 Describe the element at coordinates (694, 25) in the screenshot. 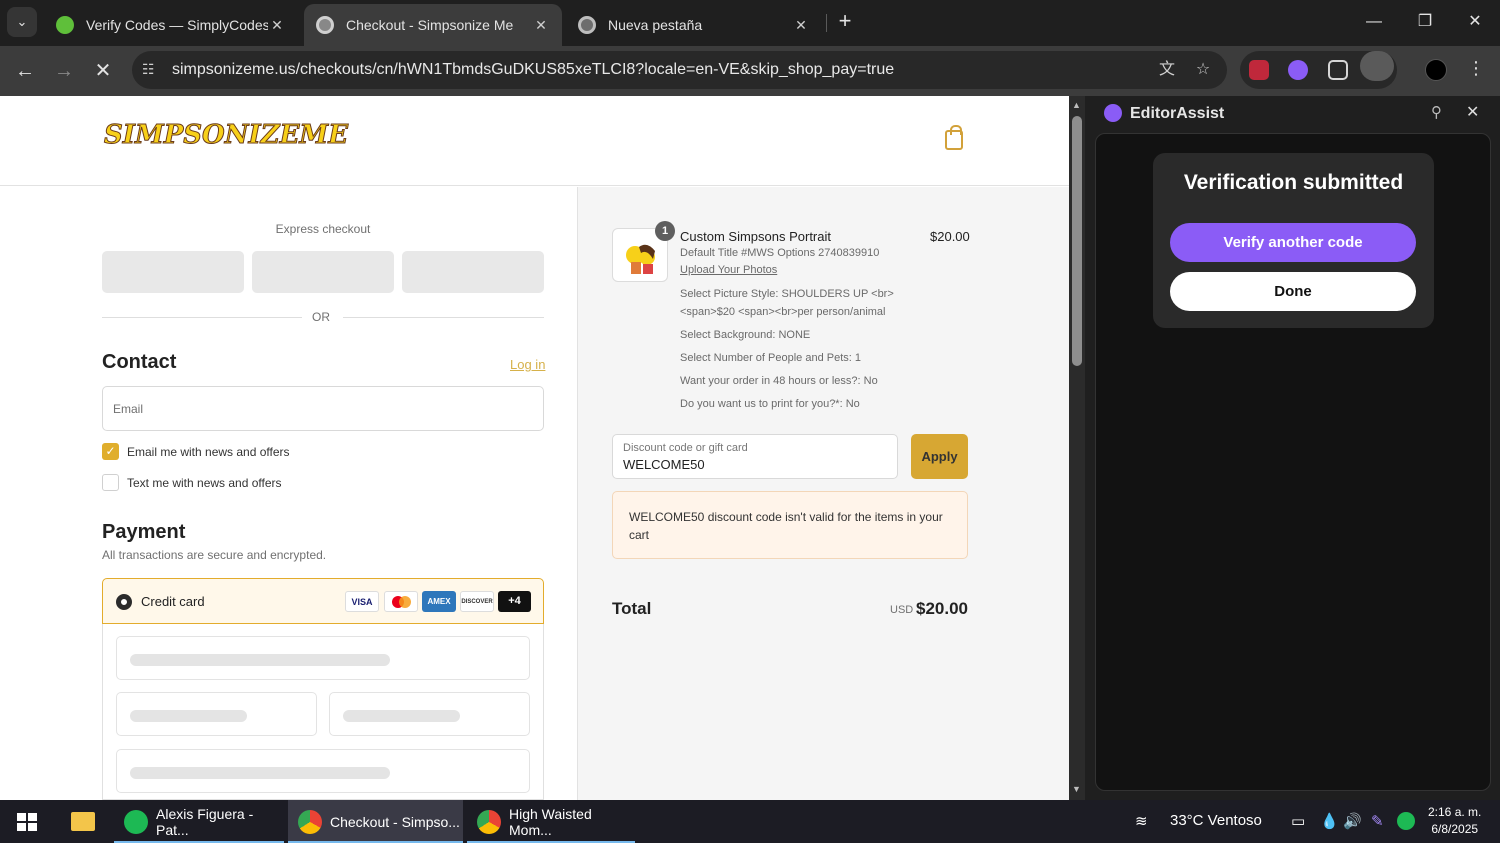

I see `tab-new-tab: Nueva pestaña ✕` at that location.